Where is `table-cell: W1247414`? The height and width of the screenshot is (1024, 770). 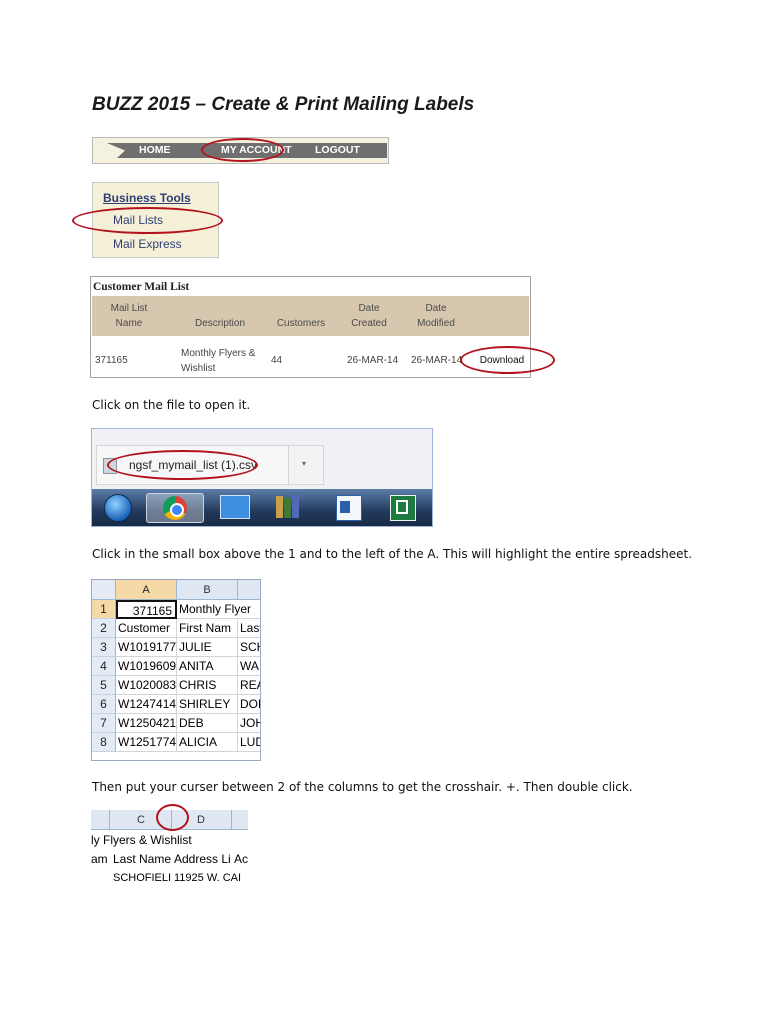 table-cell: W1247414 is located at coordinates (146, 704).